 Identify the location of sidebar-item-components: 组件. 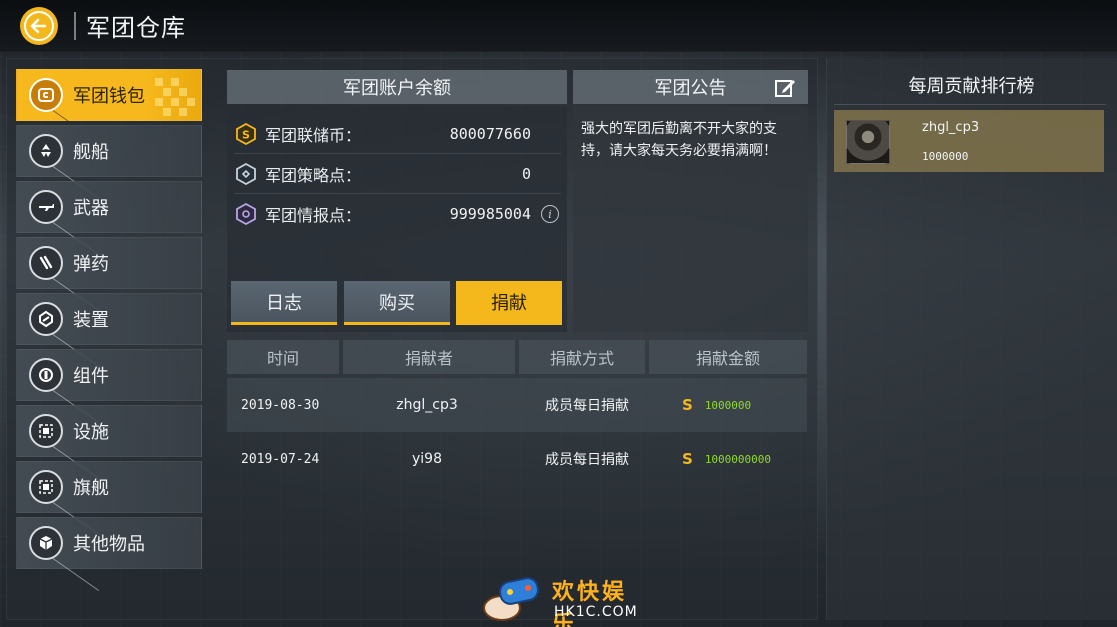
(109, 375).